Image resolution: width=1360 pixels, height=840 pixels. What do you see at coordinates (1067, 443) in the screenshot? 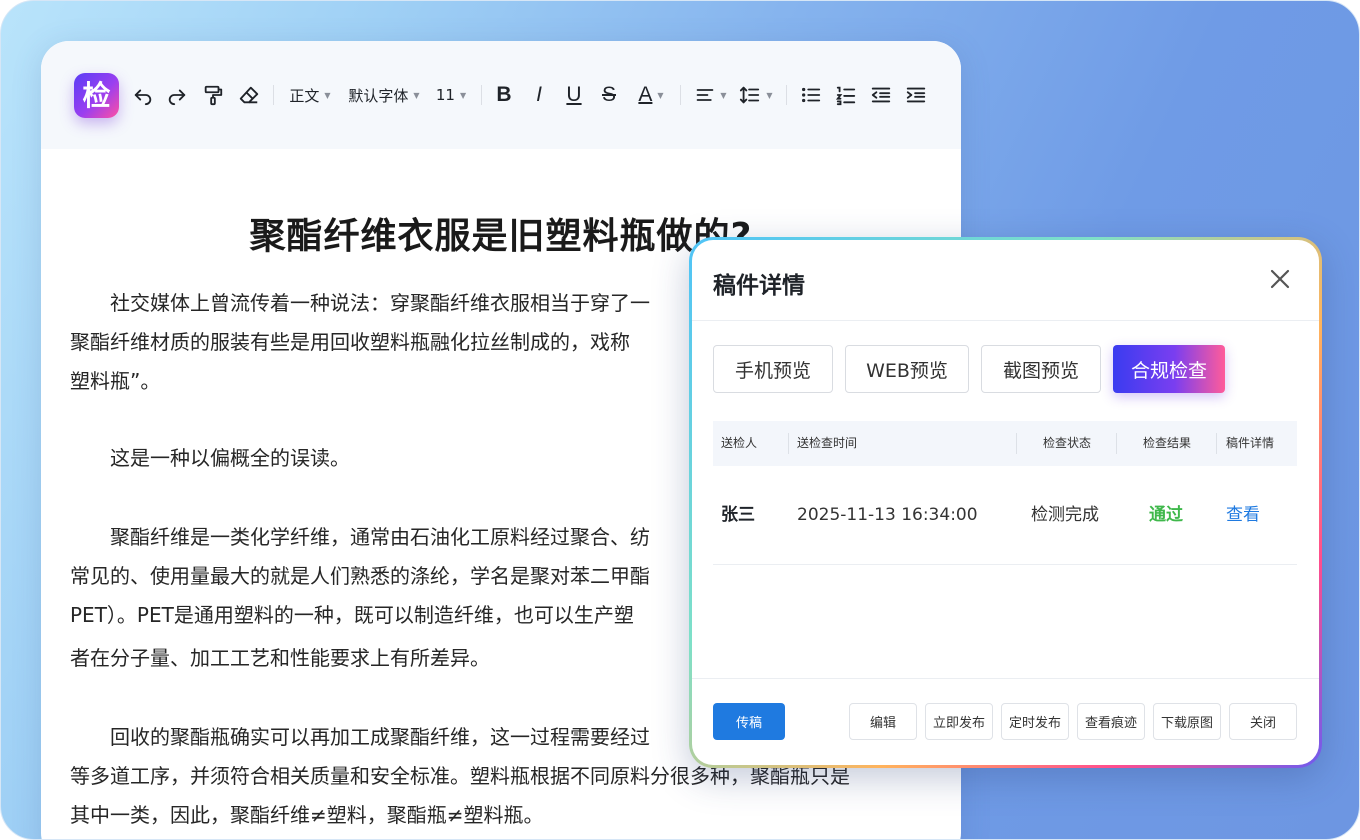
I see `column-header-status: 检查状态` at bounding box center [1067, 443].